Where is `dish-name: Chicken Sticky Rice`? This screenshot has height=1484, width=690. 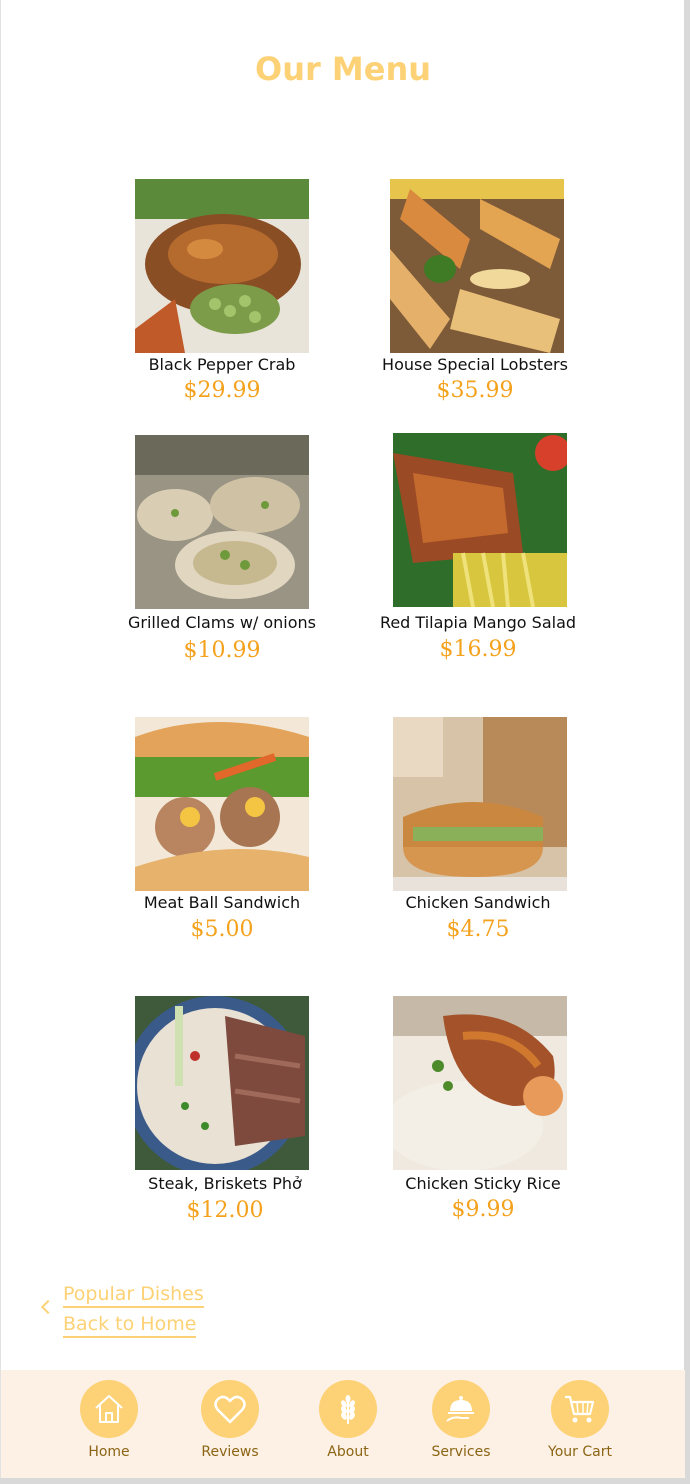 dish-name: Chicken Sticky Rice is located at coordinates (483, 1183).